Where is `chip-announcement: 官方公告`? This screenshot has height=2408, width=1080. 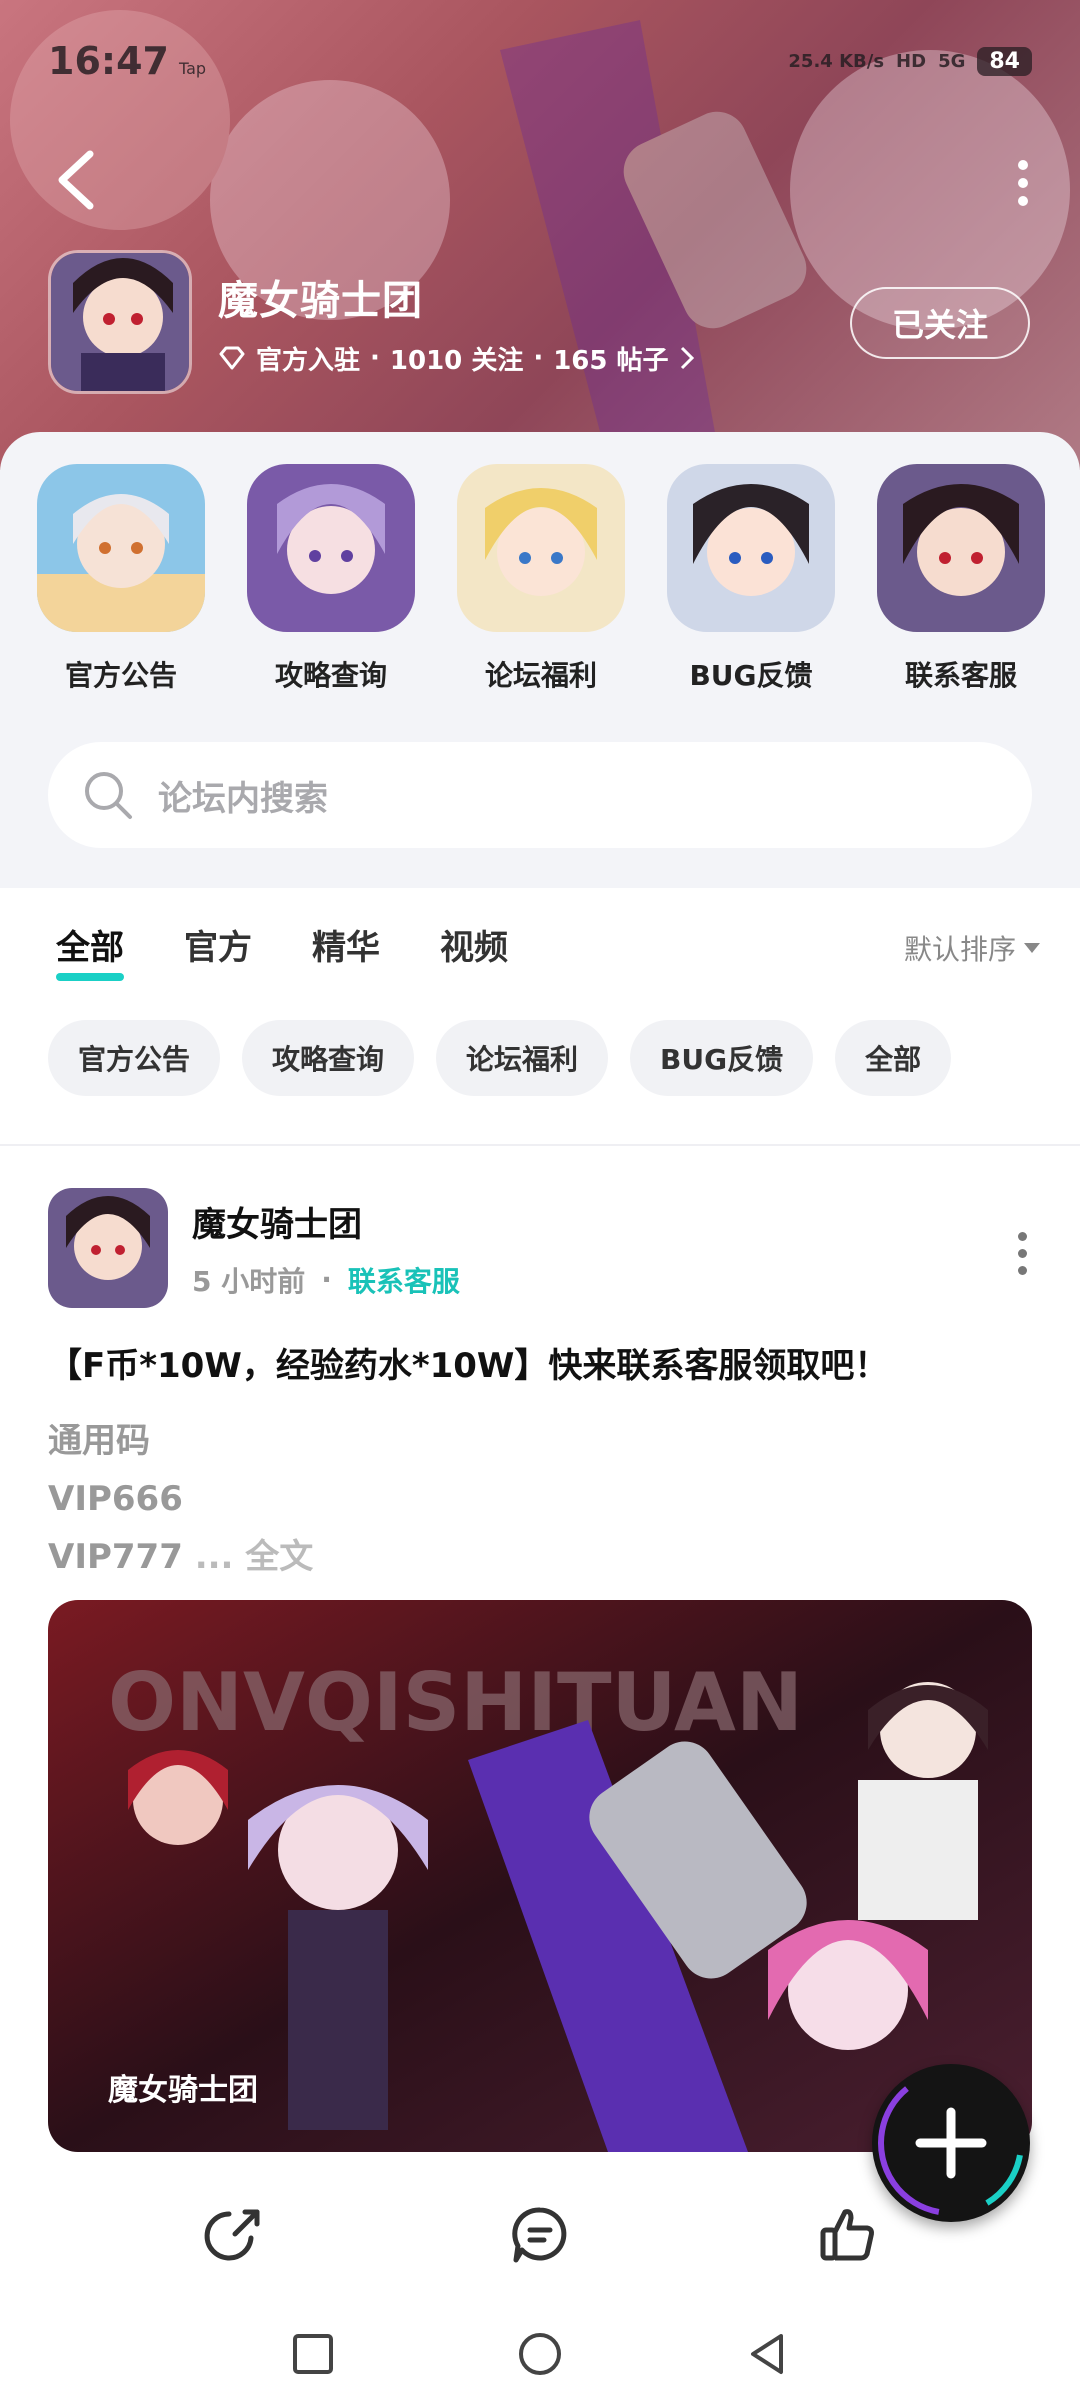
chip-announcement: 官方公告 is located at coordinates (134, 1058).